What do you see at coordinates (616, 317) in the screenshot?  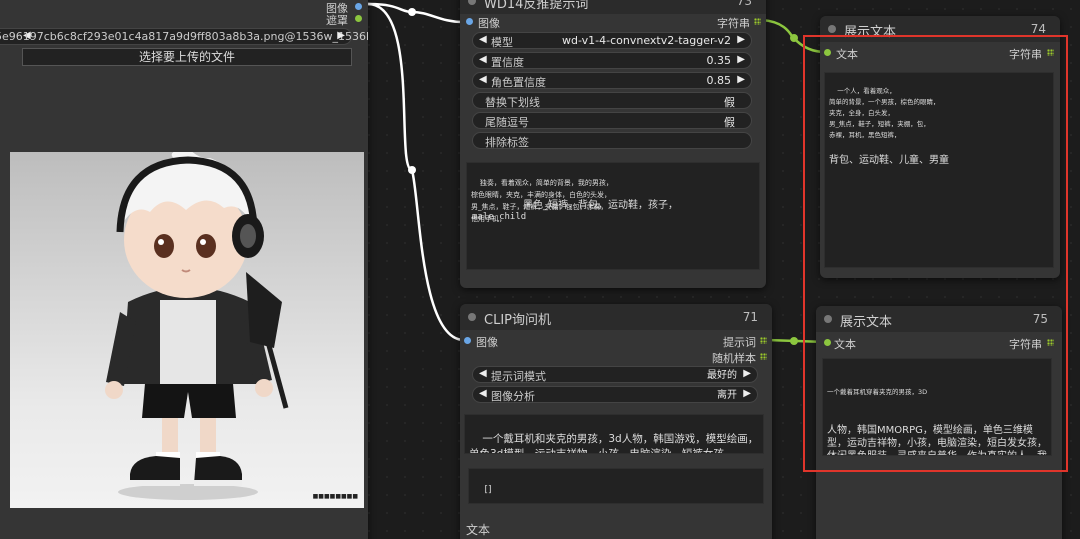 I see `node-title-bar: CLIP询问机 71` at bounding box center [616, 317].